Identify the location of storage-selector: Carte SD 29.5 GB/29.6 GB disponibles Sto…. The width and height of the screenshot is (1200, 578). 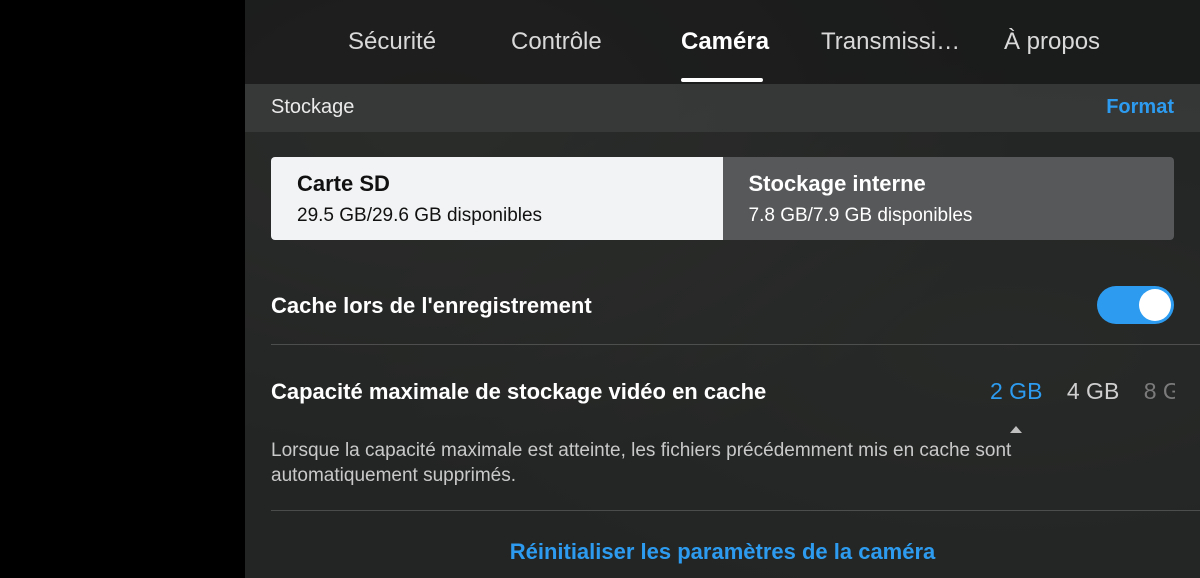
(722, 198).